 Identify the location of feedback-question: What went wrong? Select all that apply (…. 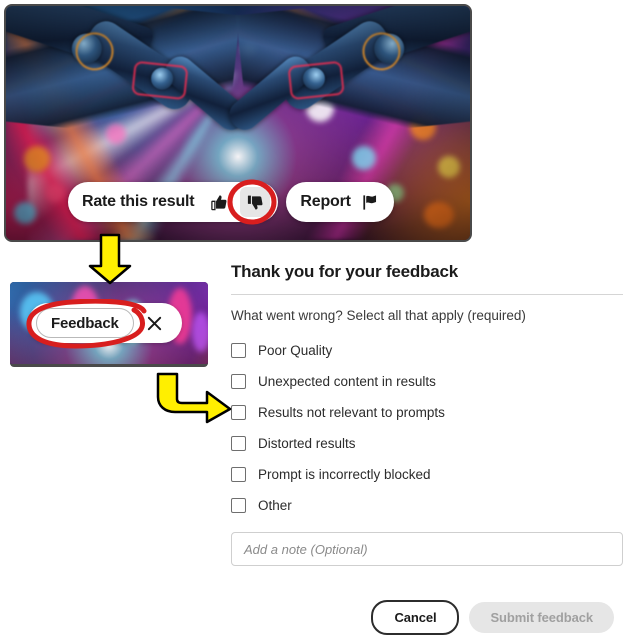
(378, 315).